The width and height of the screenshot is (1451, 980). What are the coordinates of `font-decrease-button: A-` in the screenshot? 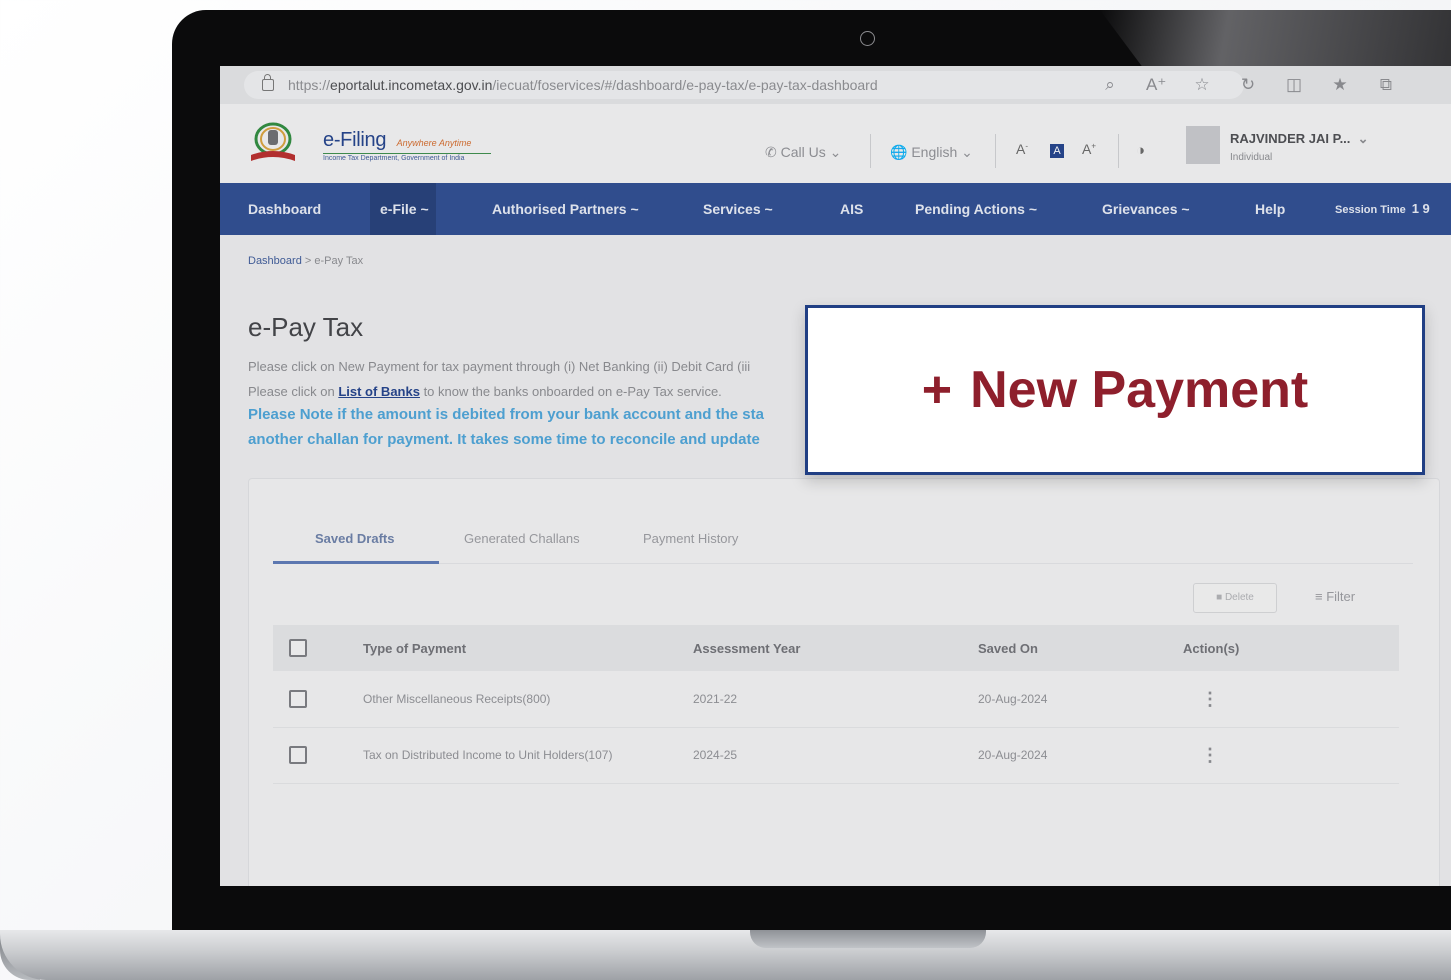 It's located at (1022, 149).